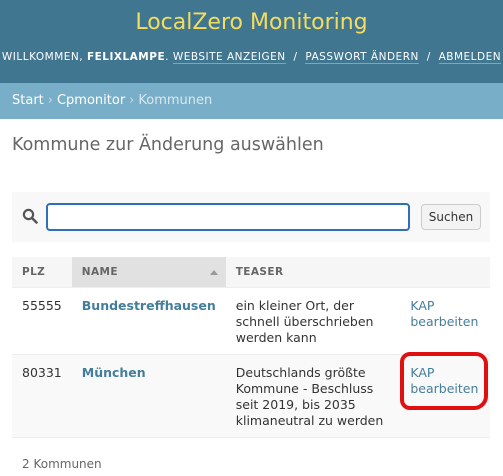  What do you see at coordinates (451, 217) in the screenshot?
I see `search-button: Suchen` at bounding box center [451, 217].